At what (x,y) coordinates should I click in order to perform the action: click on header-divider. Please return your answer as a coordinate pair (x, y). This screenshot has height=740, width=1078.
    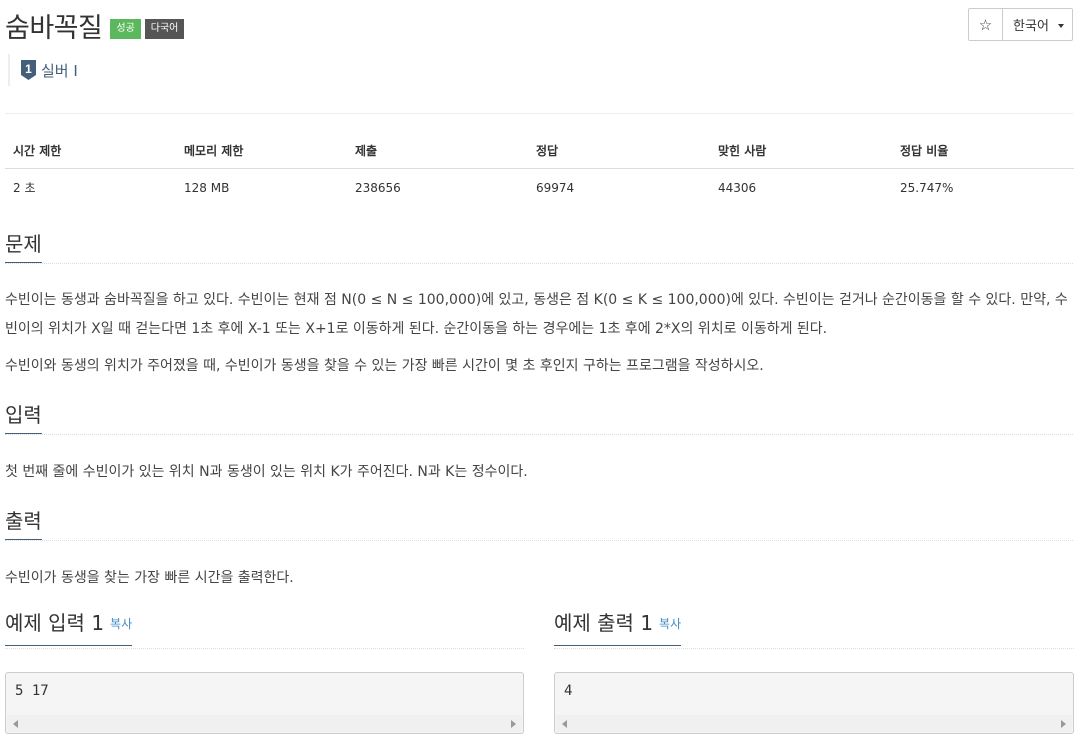
    Looking at the image, I should click on (539, 113).